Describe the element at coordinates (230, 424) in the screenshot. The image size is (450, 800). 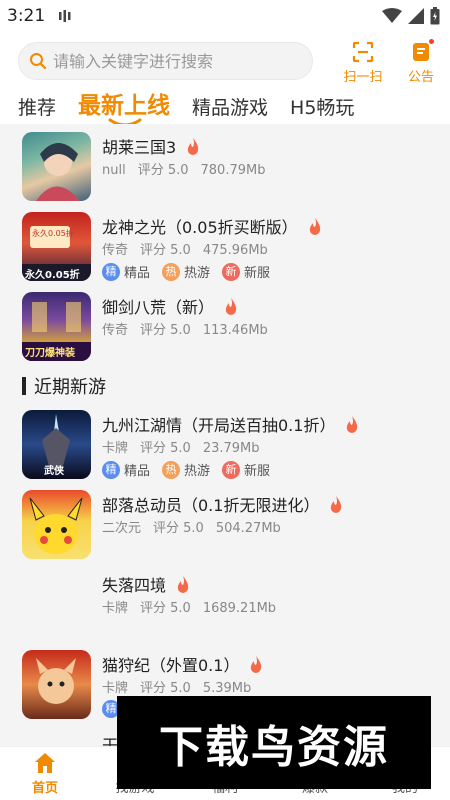
I see `game-title: 九州江湖情（开局送百抽0.1折）` at that location.